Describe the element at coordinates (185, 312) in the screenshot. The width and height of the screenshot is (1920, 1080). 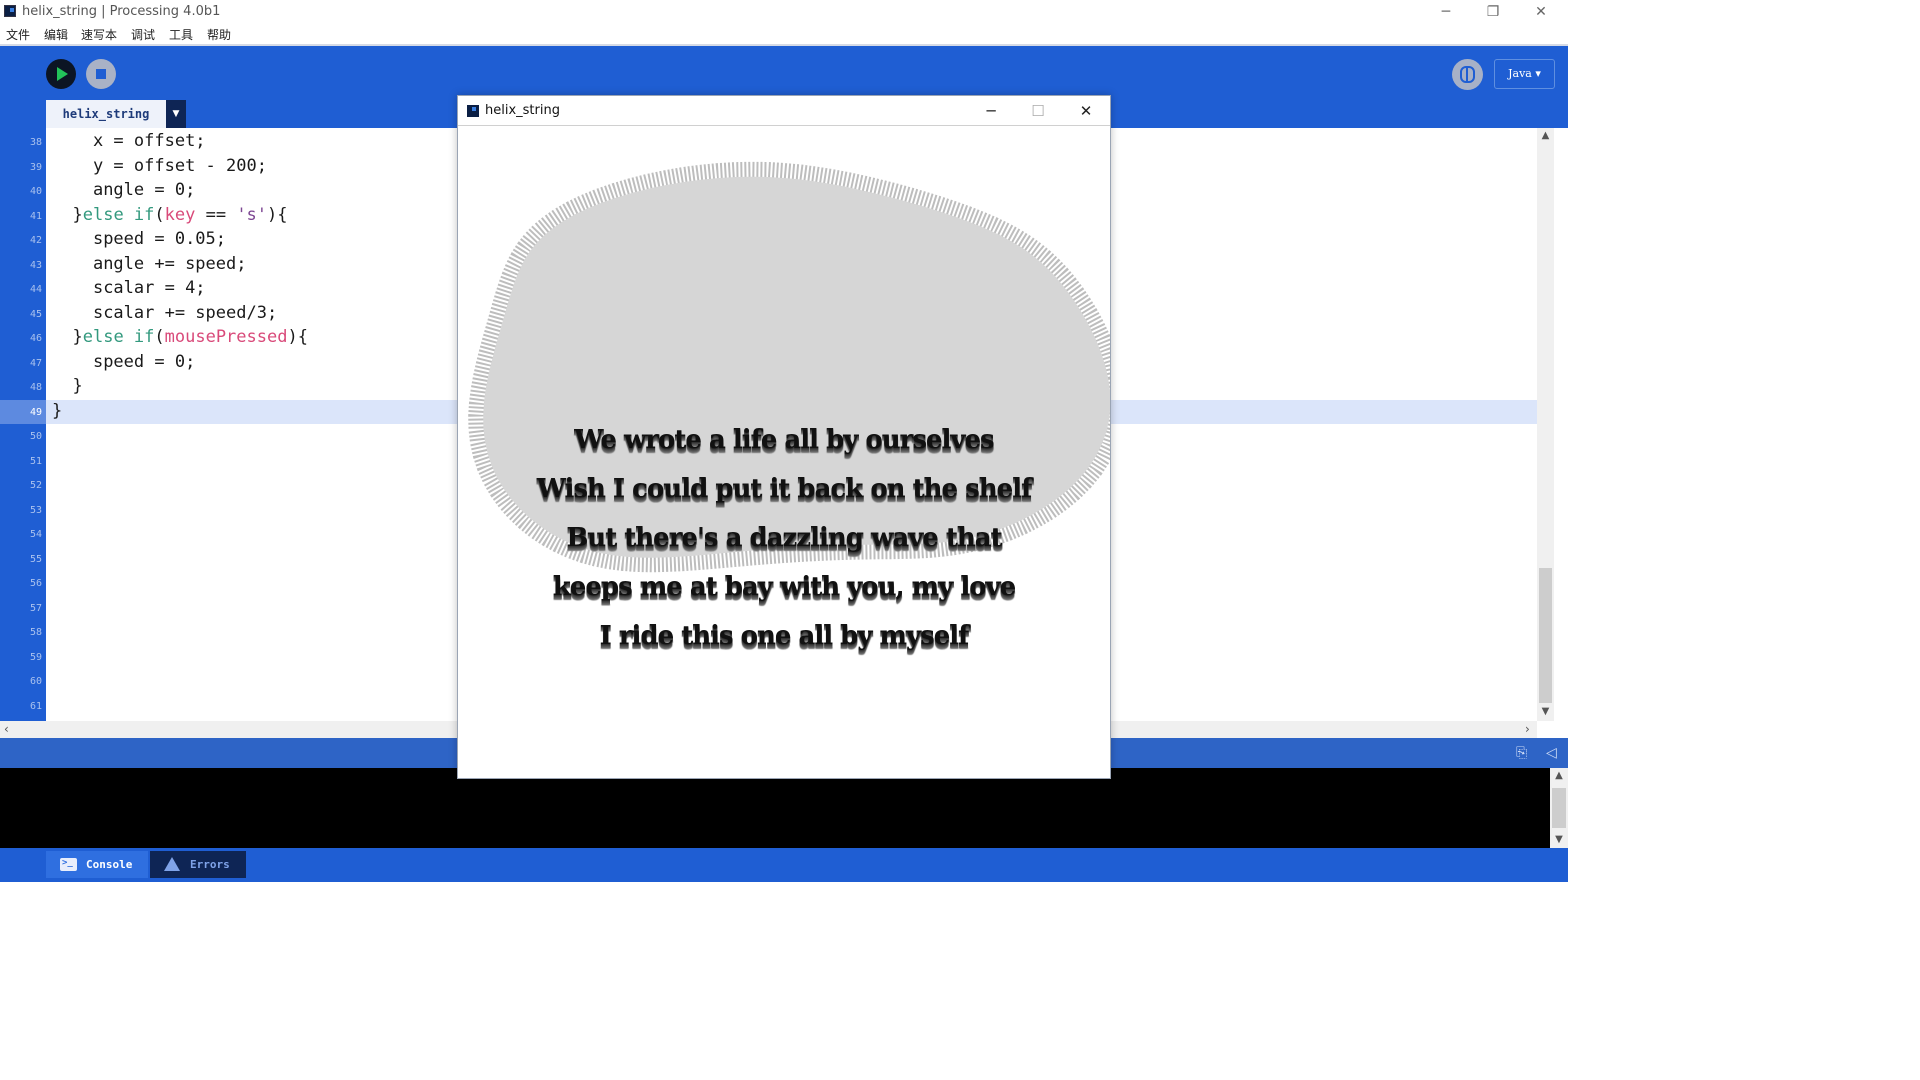
I see `code-line: scalar += speed/3;` at that location.